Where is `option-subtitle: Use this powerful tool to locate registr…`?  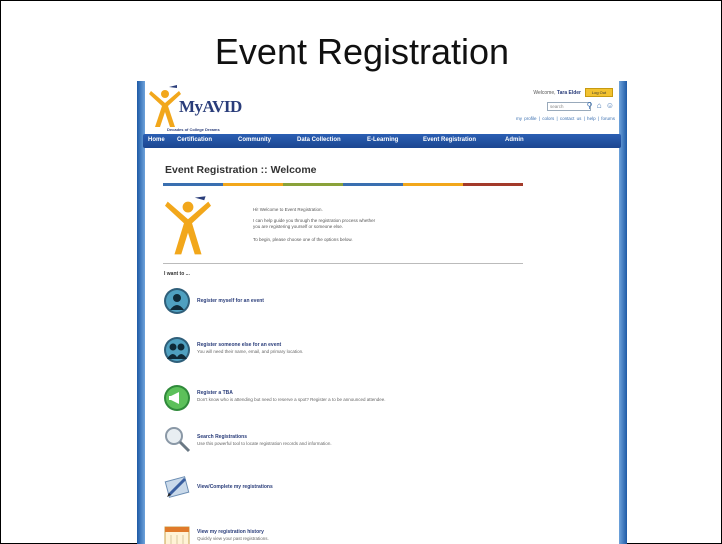 option-subtitle: Use this powerful tool to locate registr… is located at coordinates (264, 443).